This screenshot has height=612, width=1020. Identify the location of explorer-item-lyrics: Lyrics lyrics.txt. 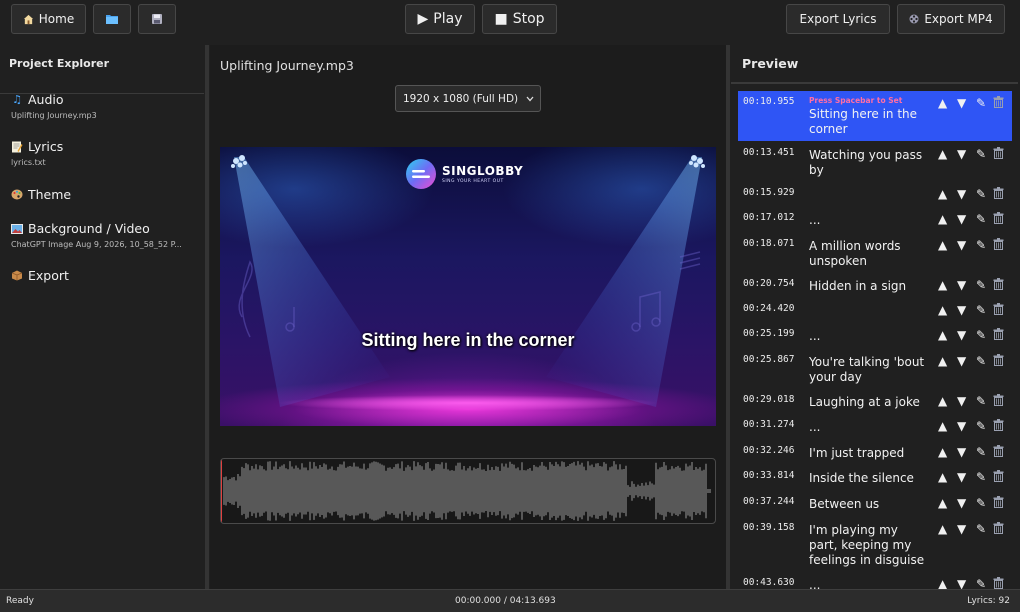
(100, 153).